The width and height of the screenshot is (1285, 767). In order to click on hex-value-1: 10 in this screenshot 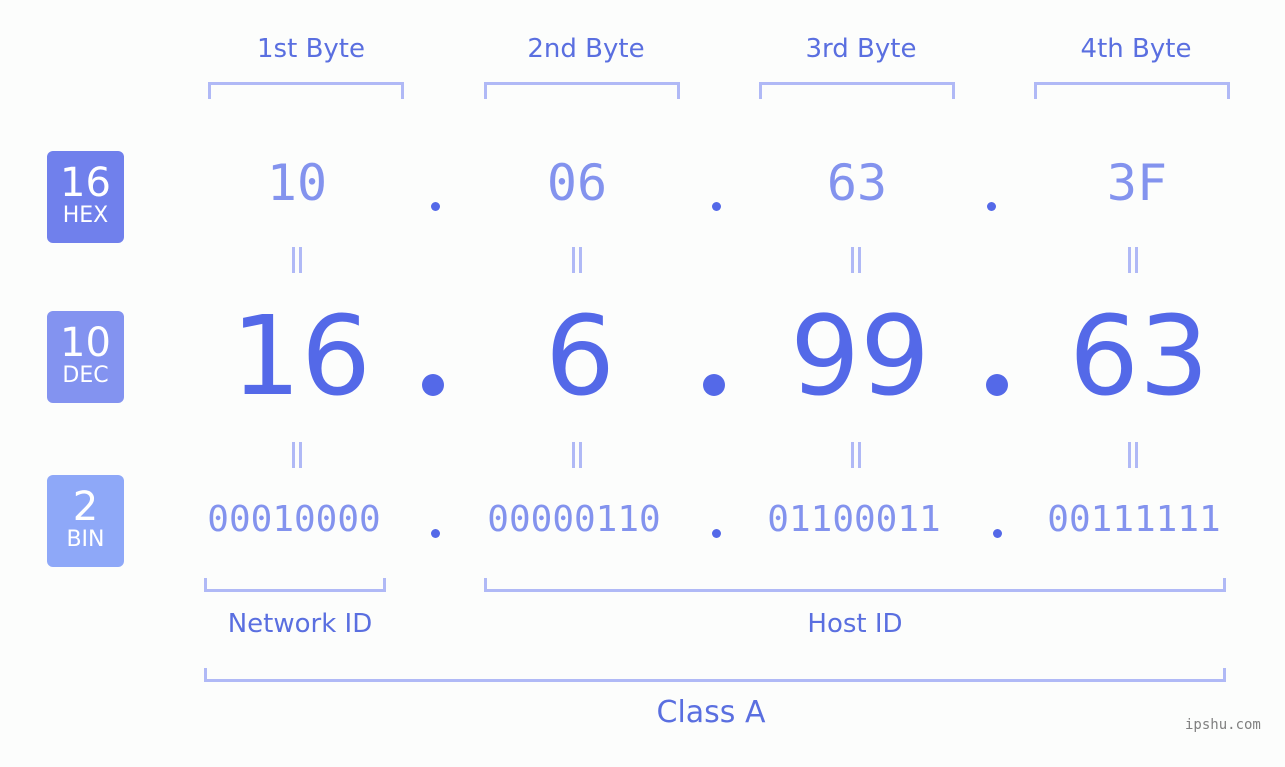, I will do `click(297, 183)`.